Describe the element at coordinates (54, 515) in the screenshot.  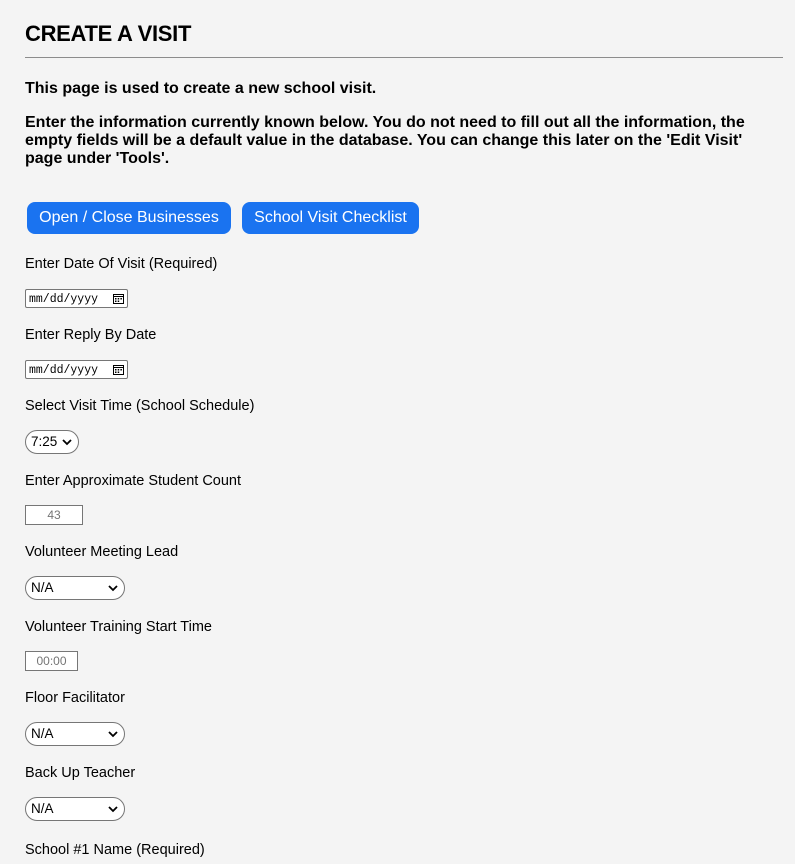
I see `student-count-input: 43` at that location.